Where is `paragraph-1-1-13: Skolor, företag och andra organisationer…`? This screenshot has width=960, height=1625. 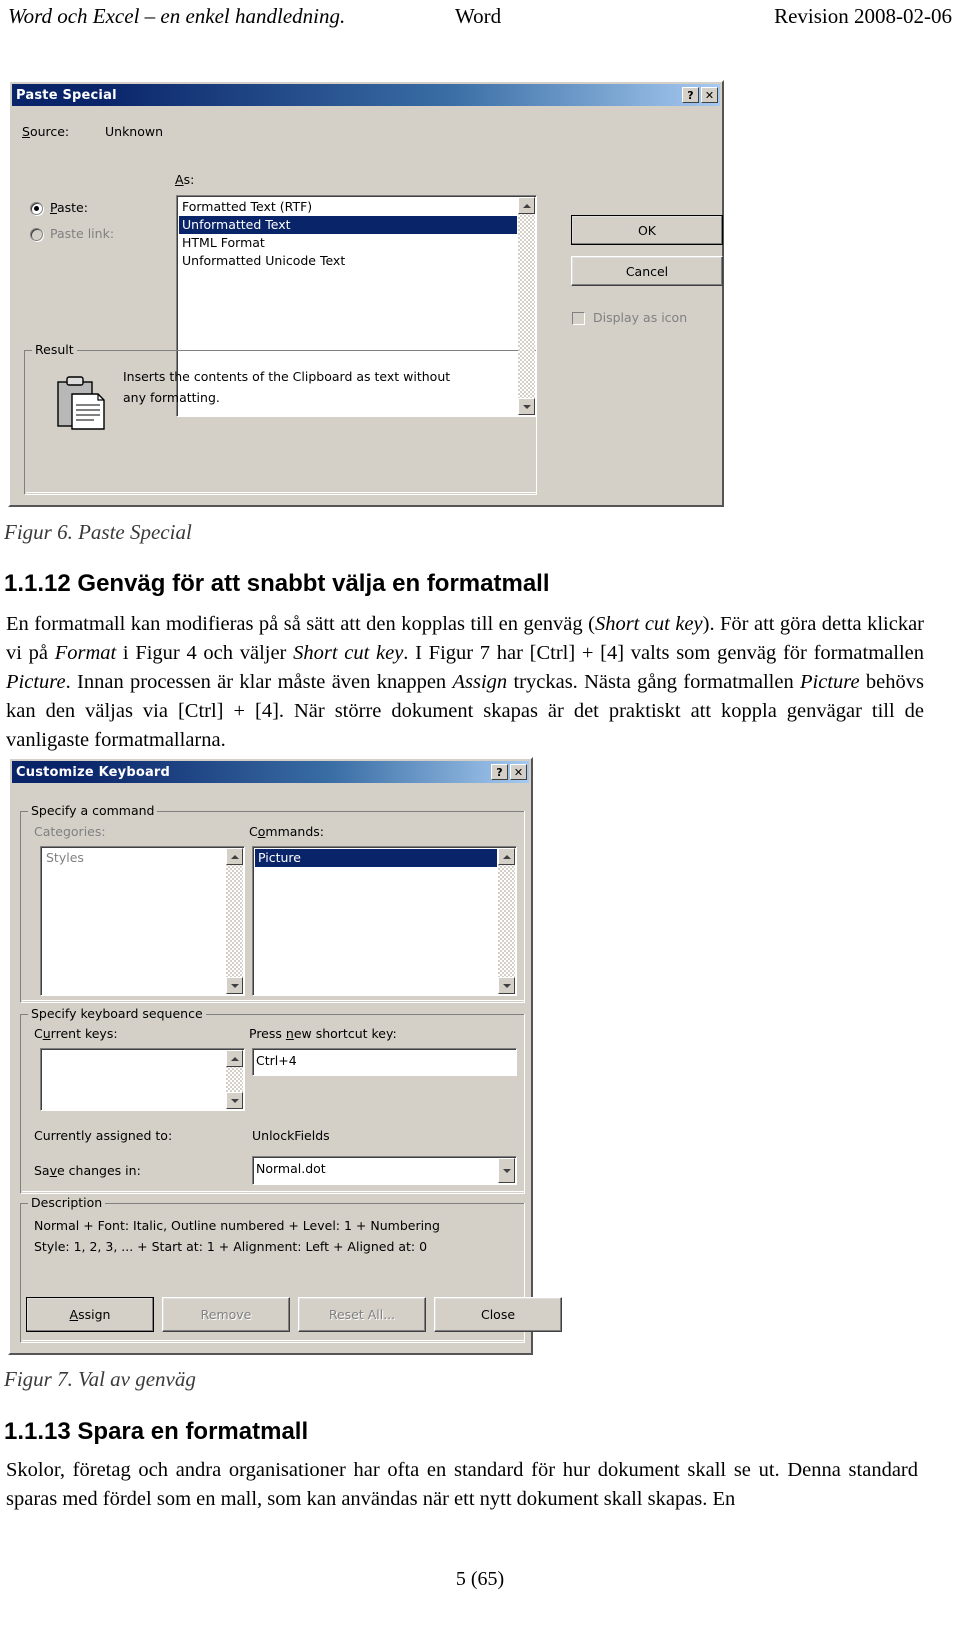 paragraph-1-1-13: Skolor, företag och andra organisationer… is located at coordinates (462, 1484).